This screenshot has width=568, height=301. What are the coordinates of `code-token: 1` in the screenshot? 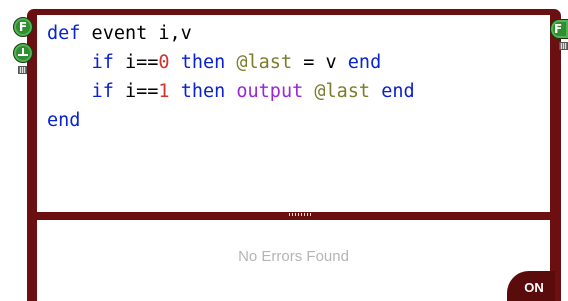 It's located at (164, 91).